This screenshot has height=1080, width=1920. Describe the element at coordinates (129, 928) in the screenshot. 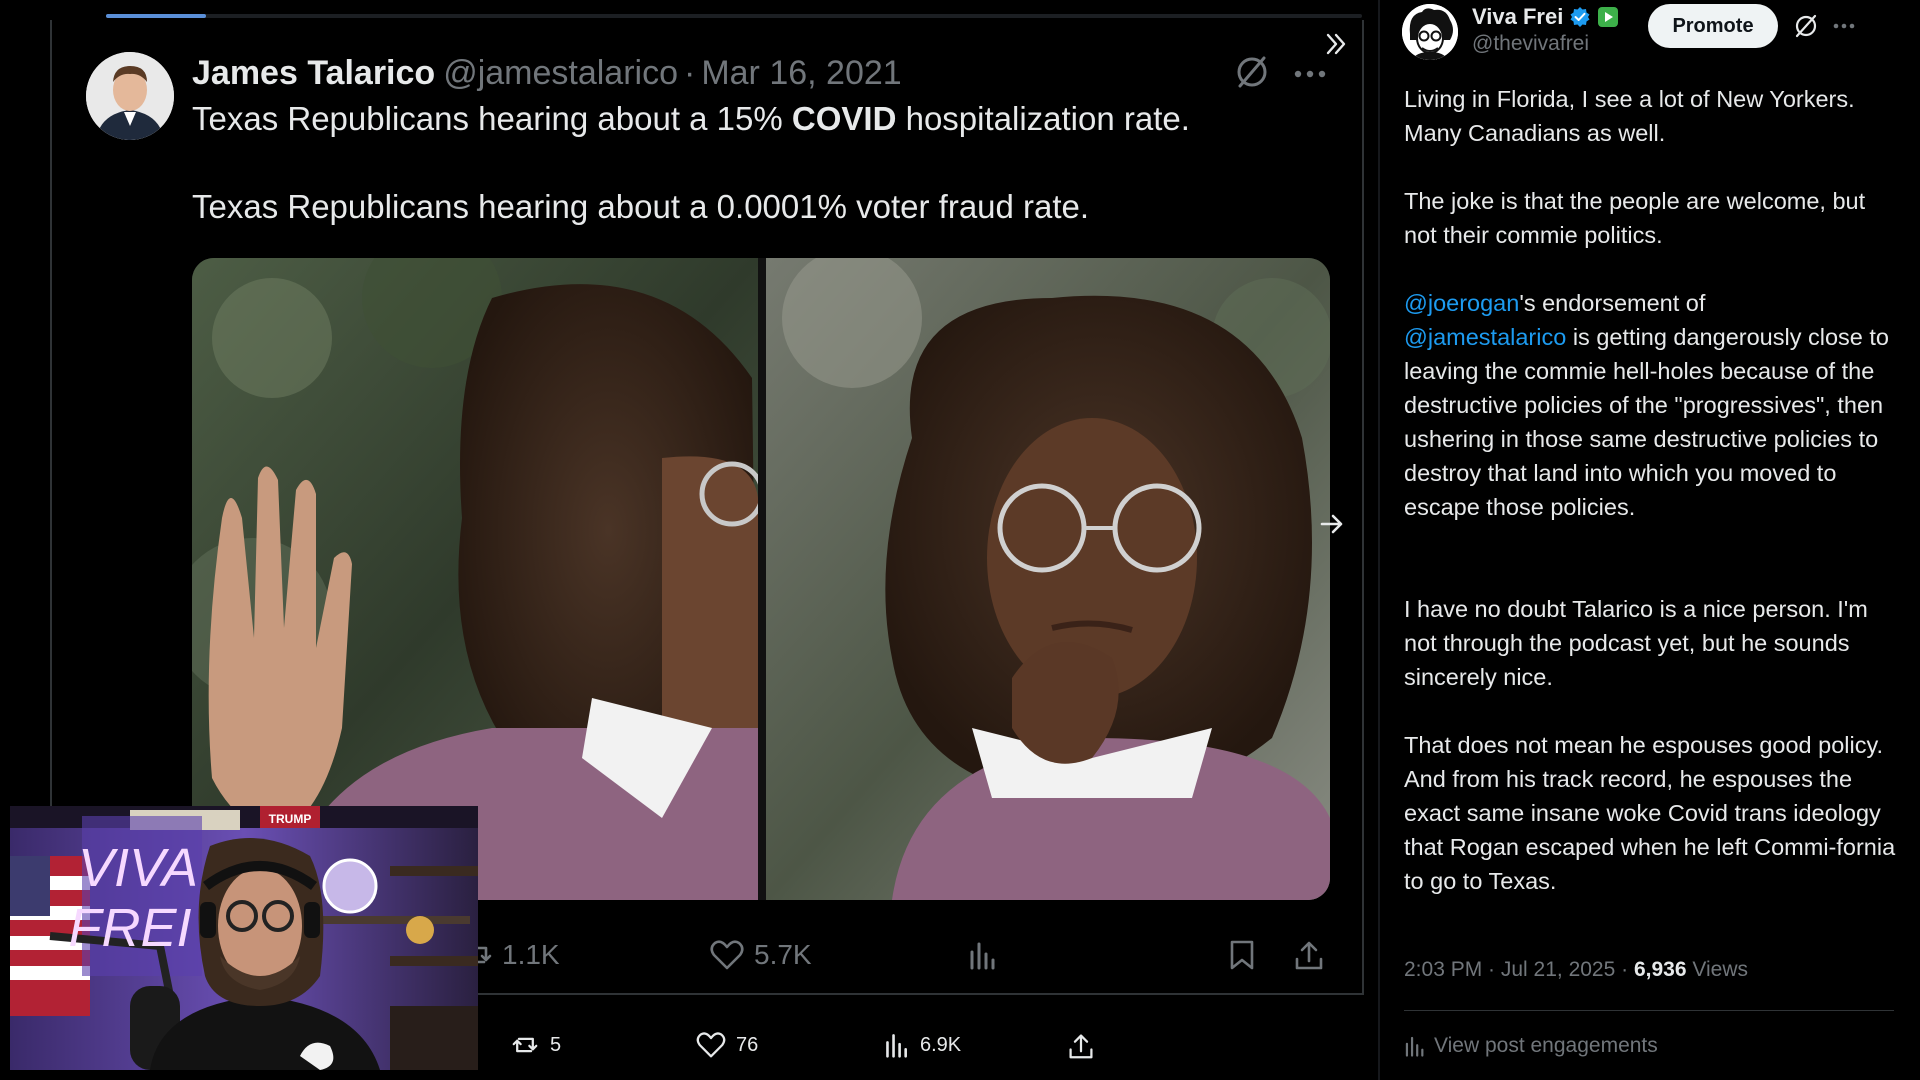

I see `neon-sign-line2: FREI` at that location.